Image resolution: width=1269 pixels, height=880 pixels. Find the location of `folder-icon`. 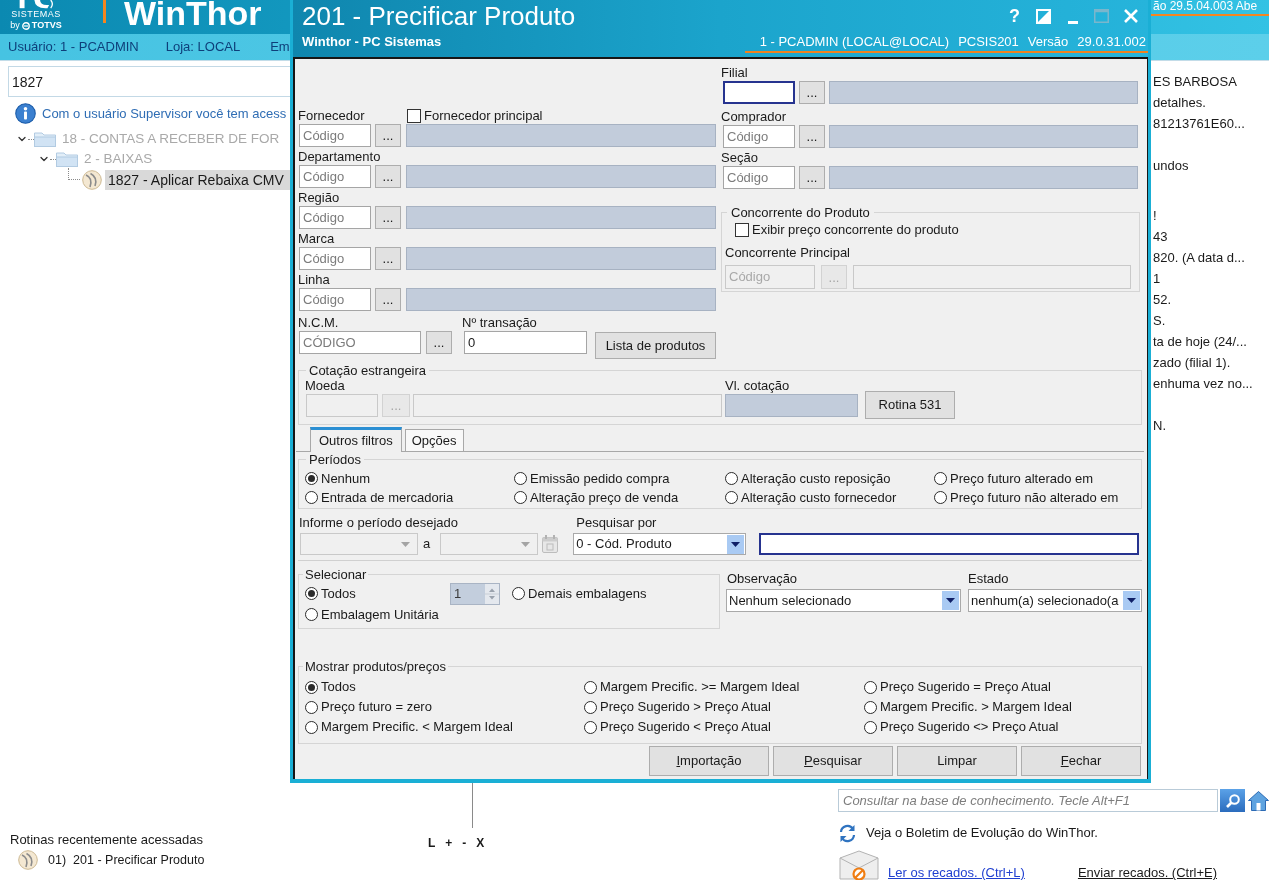

folder-icon is located at coordinates (67, 159).